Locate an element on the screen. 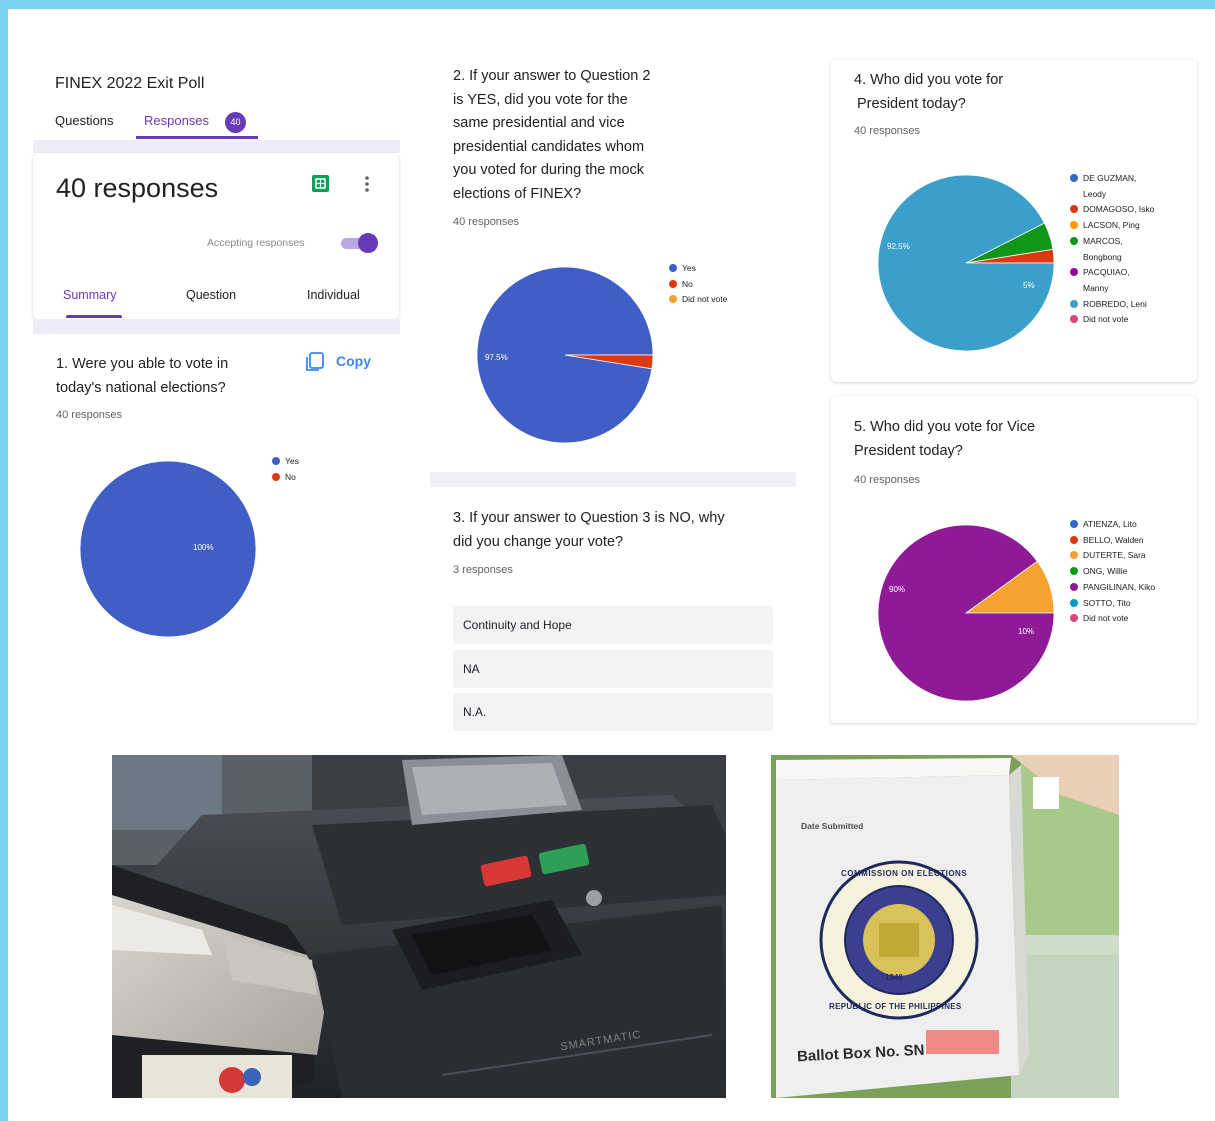 The width and height of the screenshot is (1215, 1121). q5-legend-label-group: BELLO, Walden is located at coordinates (1113, 541).